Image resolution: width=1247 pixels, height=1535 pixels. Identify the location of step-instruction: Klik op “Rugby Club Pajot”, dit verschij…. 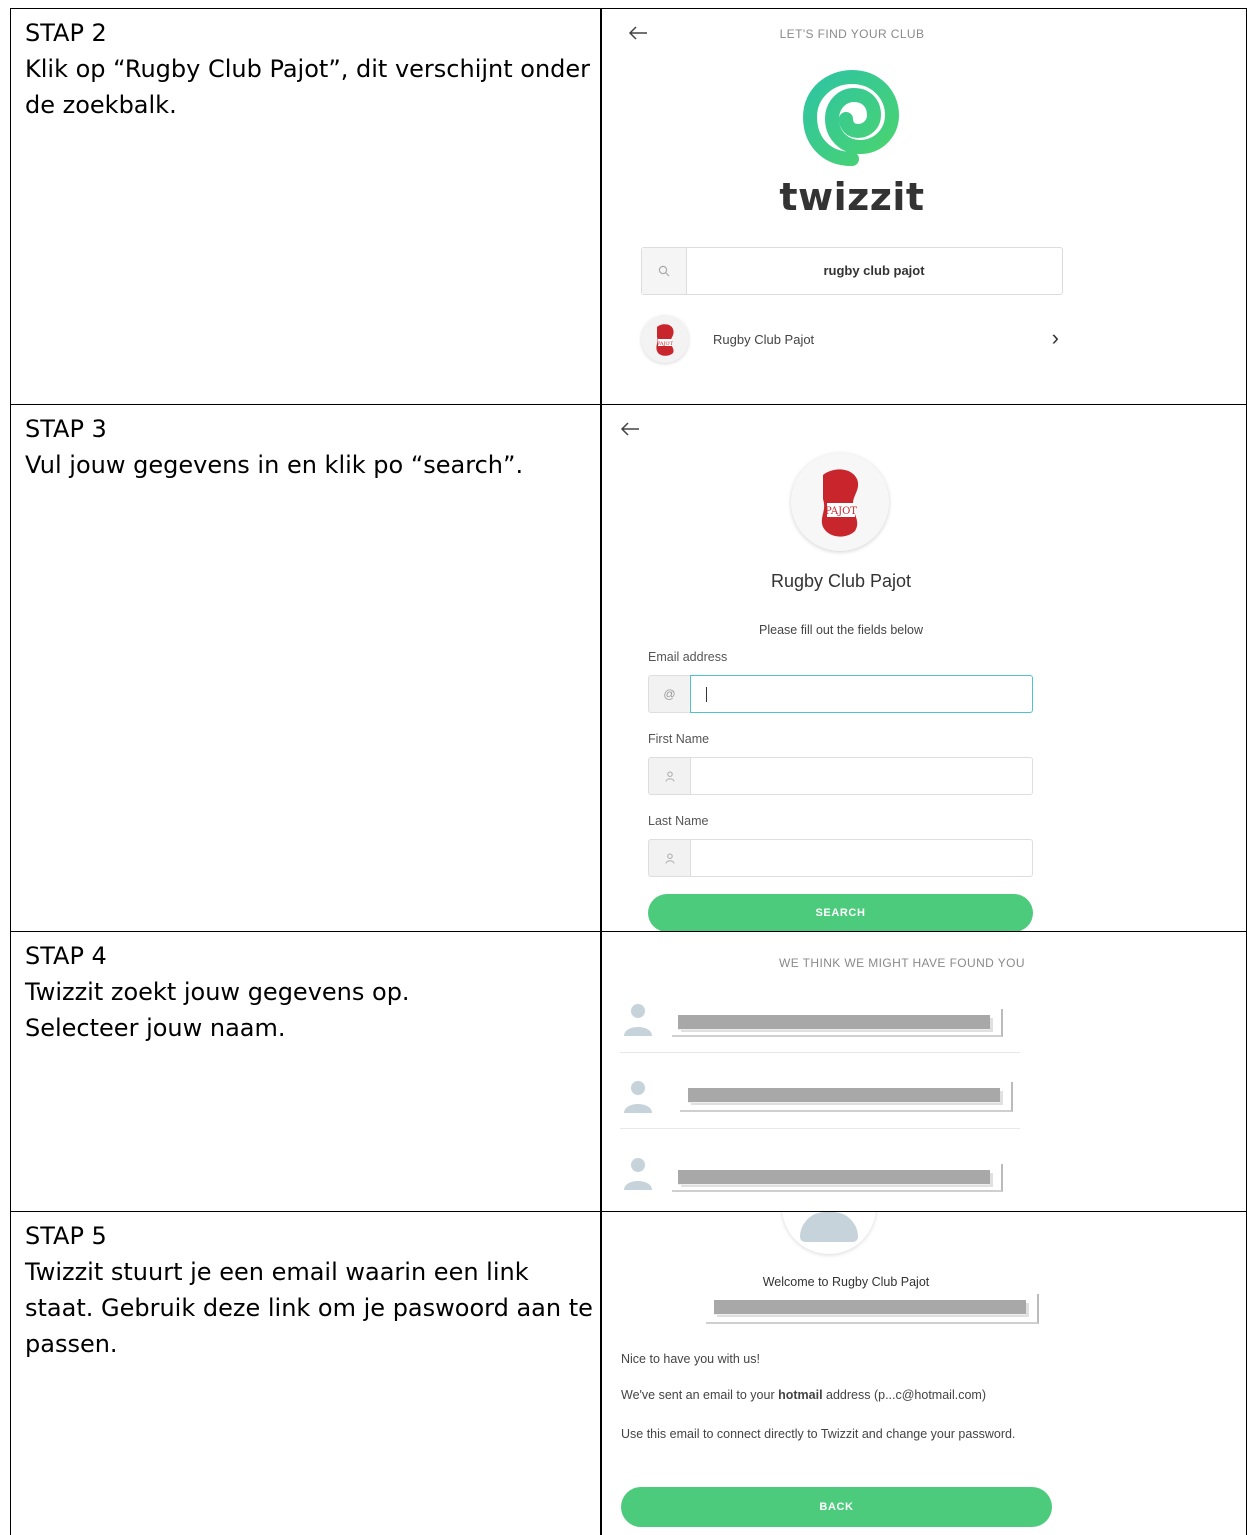
(308, 87).